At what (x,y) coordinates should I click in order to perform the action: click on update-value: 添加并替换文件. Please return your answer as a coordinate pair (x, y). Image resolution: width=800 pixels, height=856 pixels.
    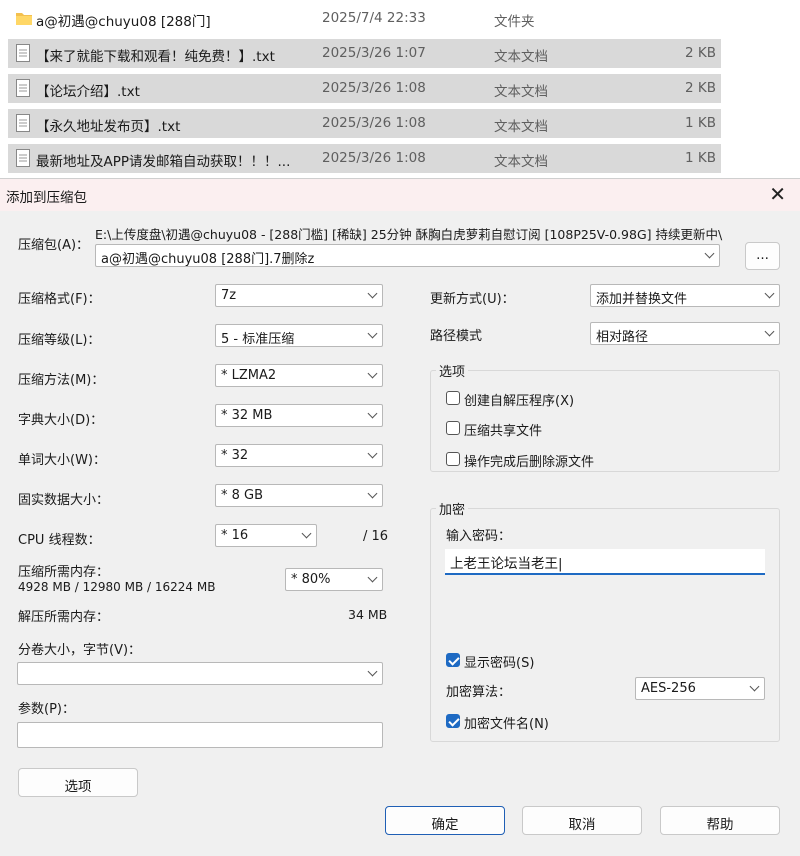
    Looking at the image, I should click on (642, 299).